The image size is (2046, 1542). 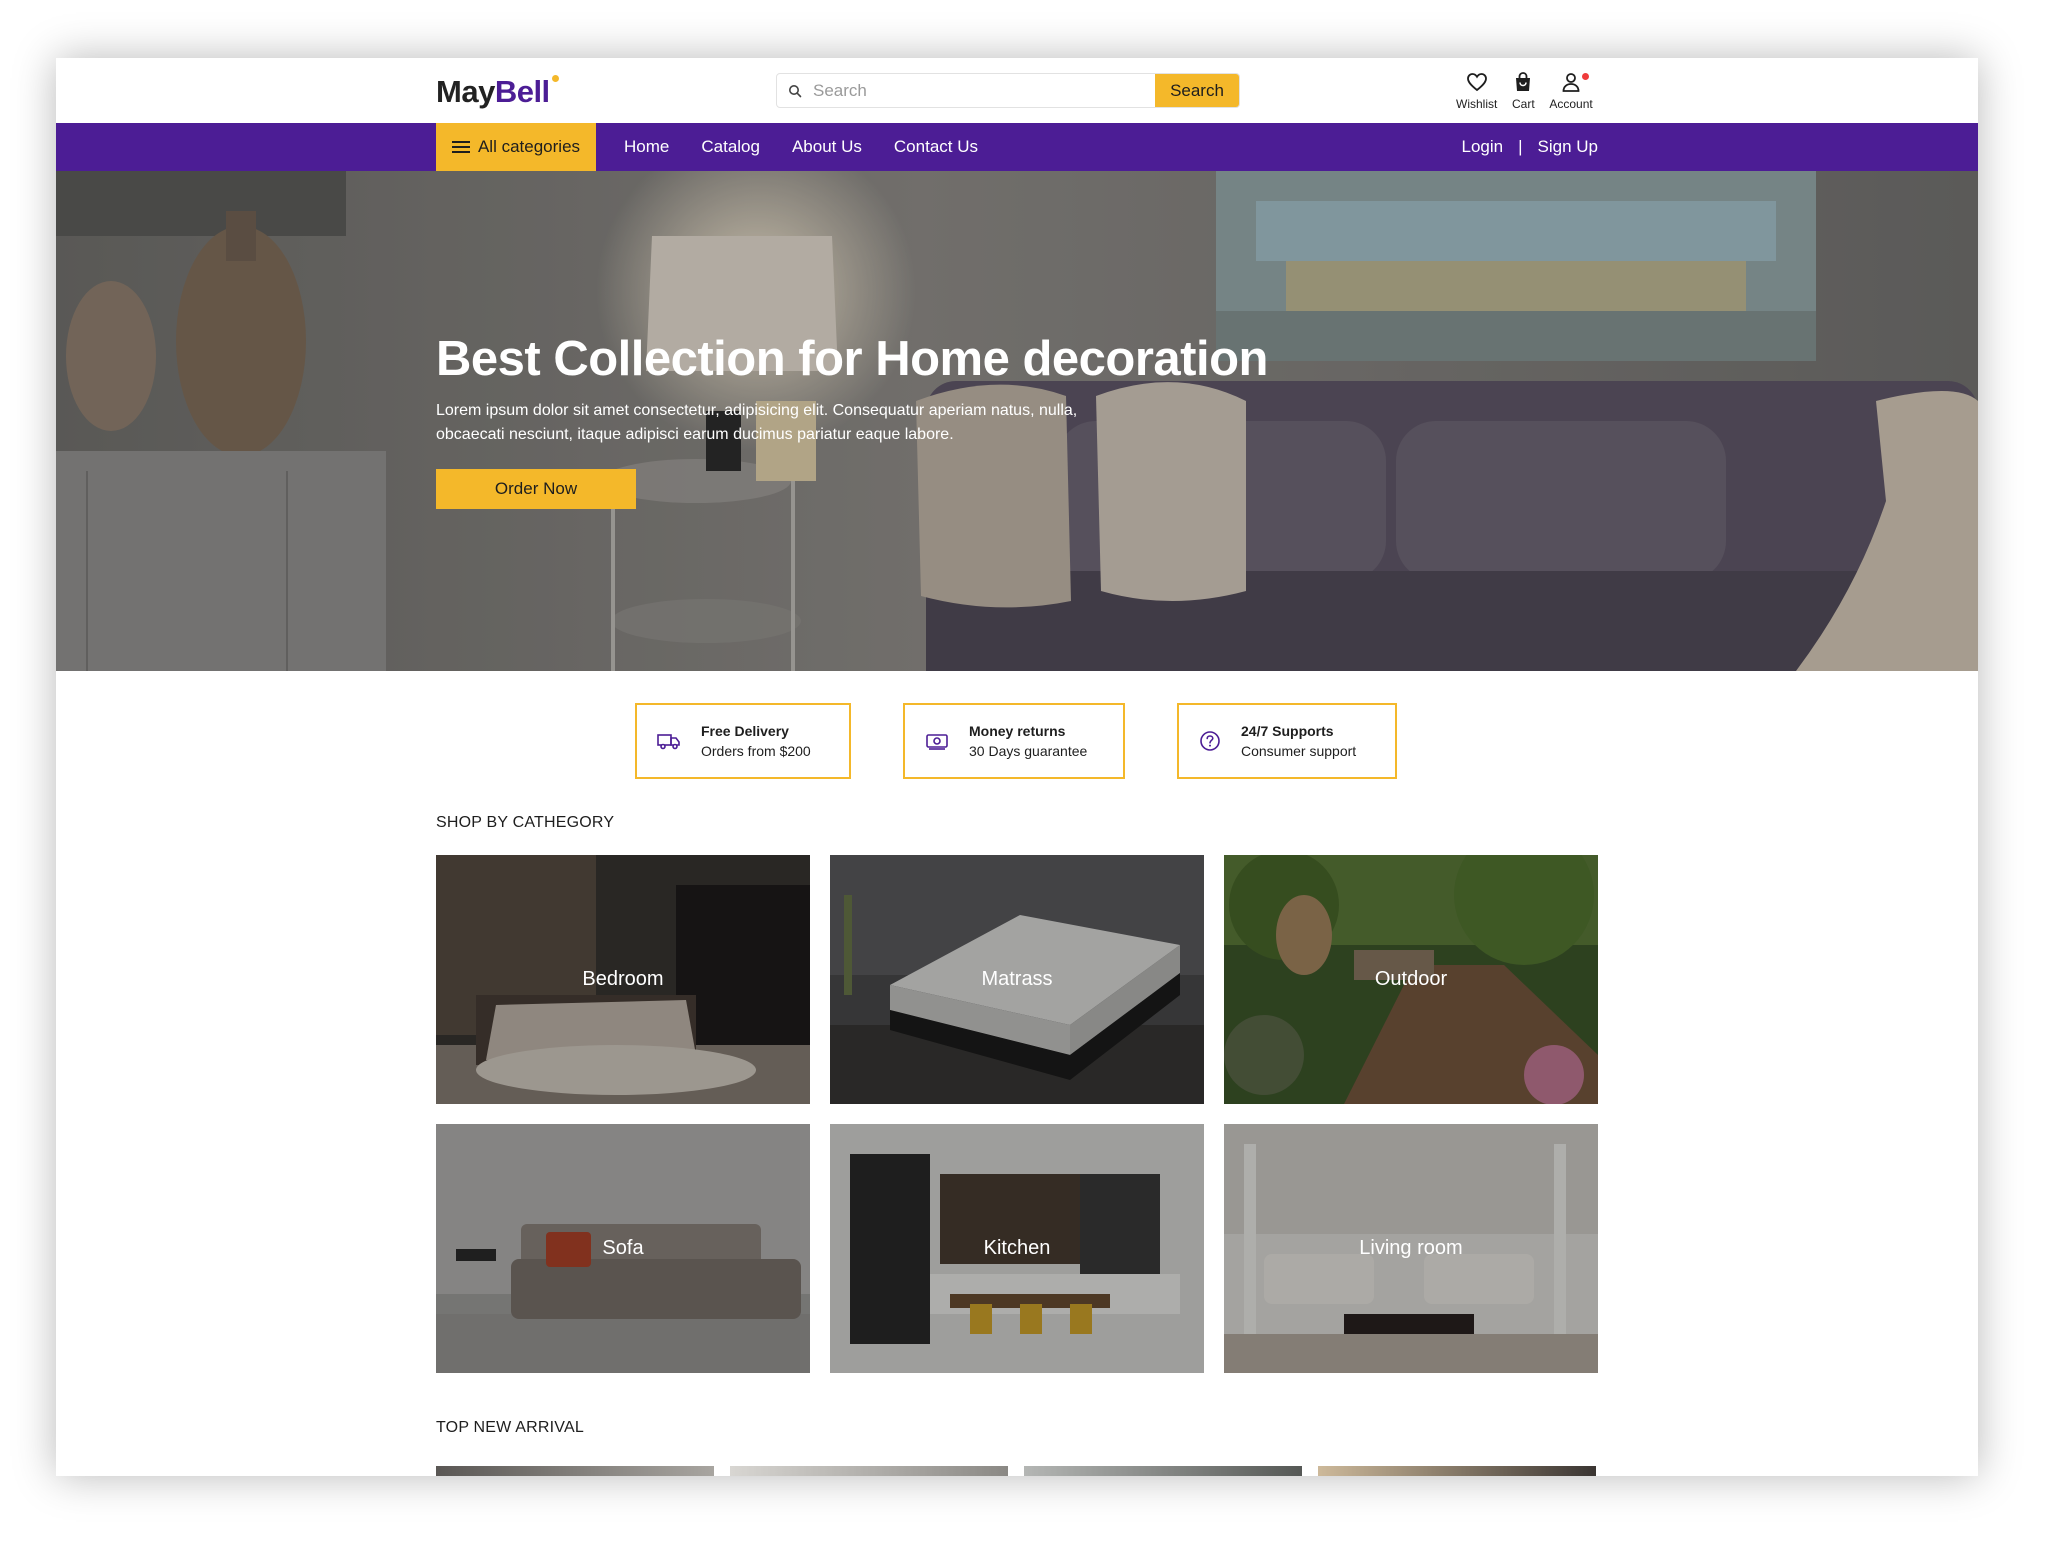 I want to click on logo-dot, so click(x=555, y=78).